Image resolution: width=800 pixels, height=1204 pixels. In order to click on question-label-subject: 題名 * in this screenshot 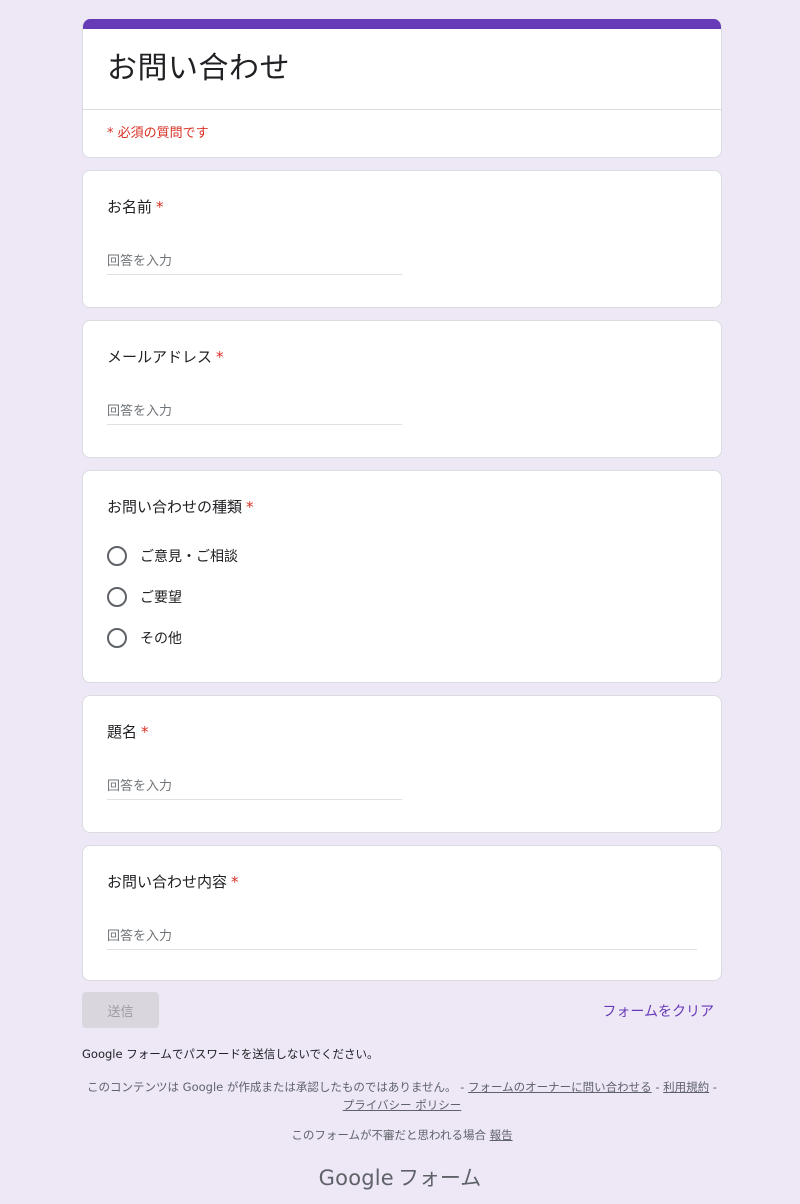, I will do `click(128, 731)`.